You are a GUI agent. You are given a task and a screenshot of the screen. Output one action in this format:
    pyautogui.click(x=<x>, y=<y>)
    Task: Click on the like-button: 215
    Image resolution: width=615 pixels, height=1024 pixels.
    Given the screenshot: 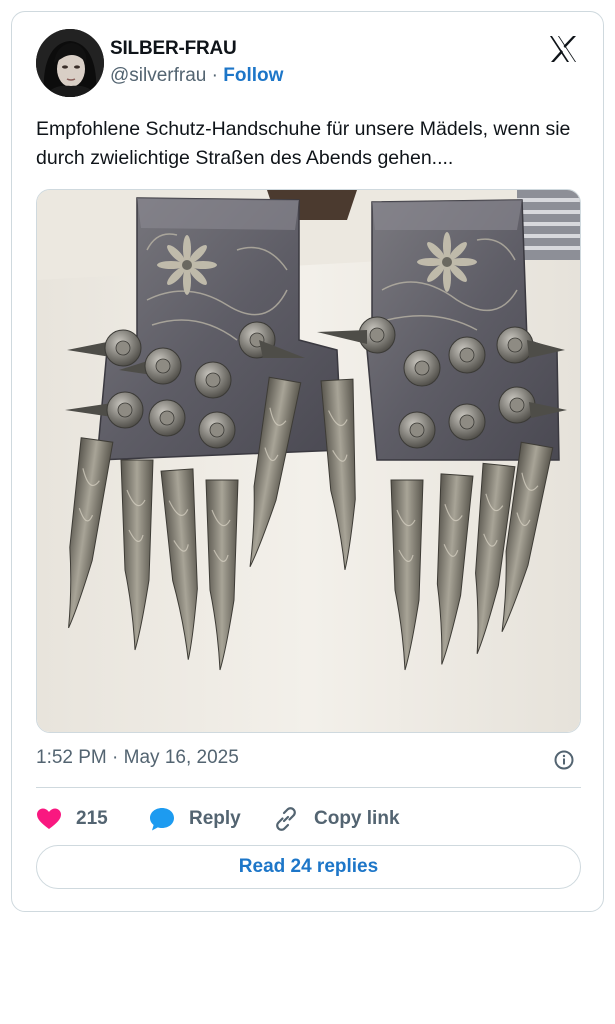 What is the action you would take?
    pyautogui.click(x=72, y=819)
    